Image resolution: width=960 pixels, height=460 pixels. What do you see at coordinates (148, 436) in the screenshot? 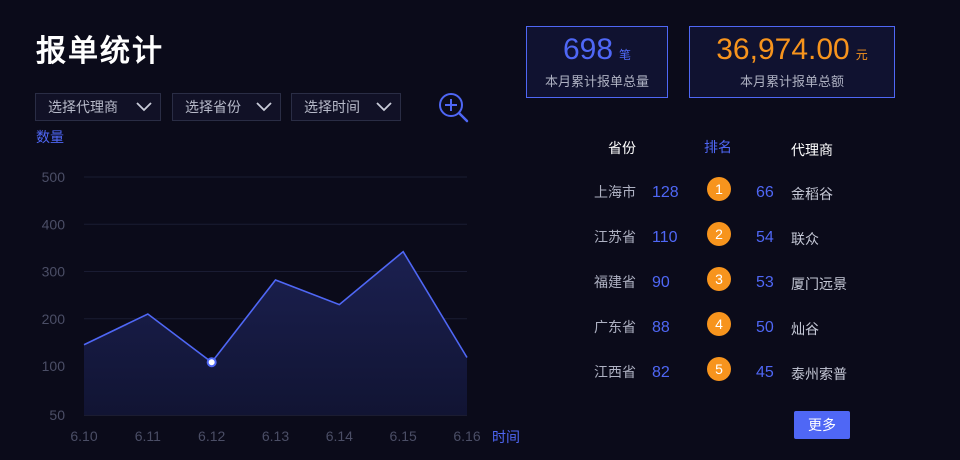
I see `x-tick-label: 6.11` at bounding box center [148, 436].